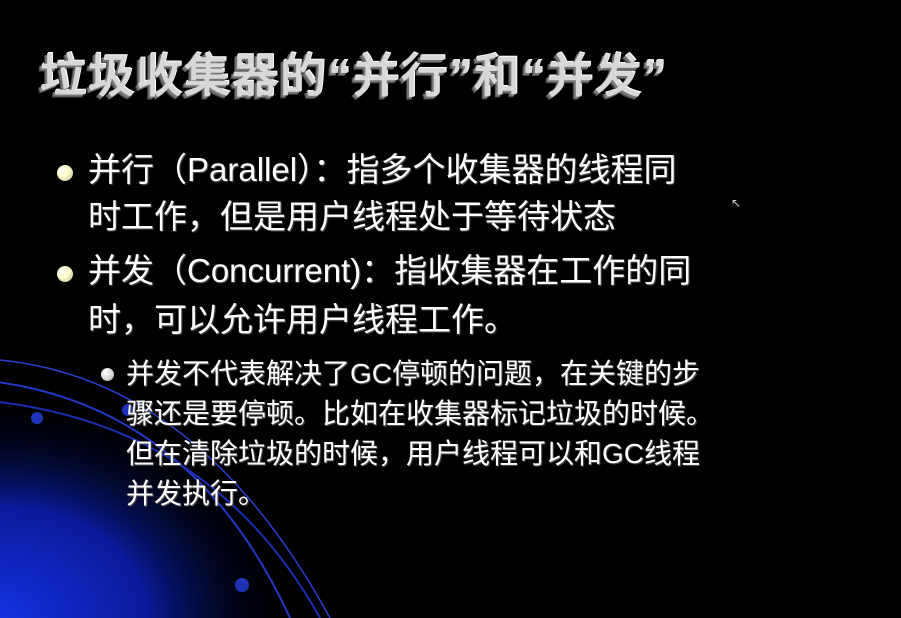  What do you see at coordinates (736, 203) in the screenshot?
I see `mouse-pointer-icon: ↖` at bounding box center [736, 203].